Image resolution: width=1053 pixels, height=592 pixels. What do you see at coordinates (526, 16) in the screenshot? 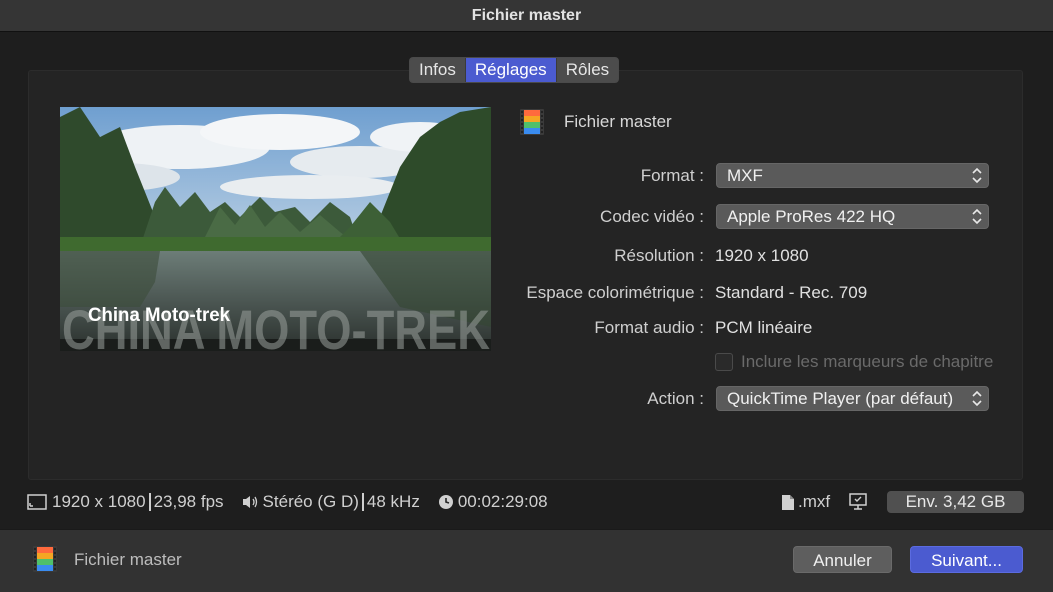
I see `window-title: Fichier master` at bounding box center [526, 16].